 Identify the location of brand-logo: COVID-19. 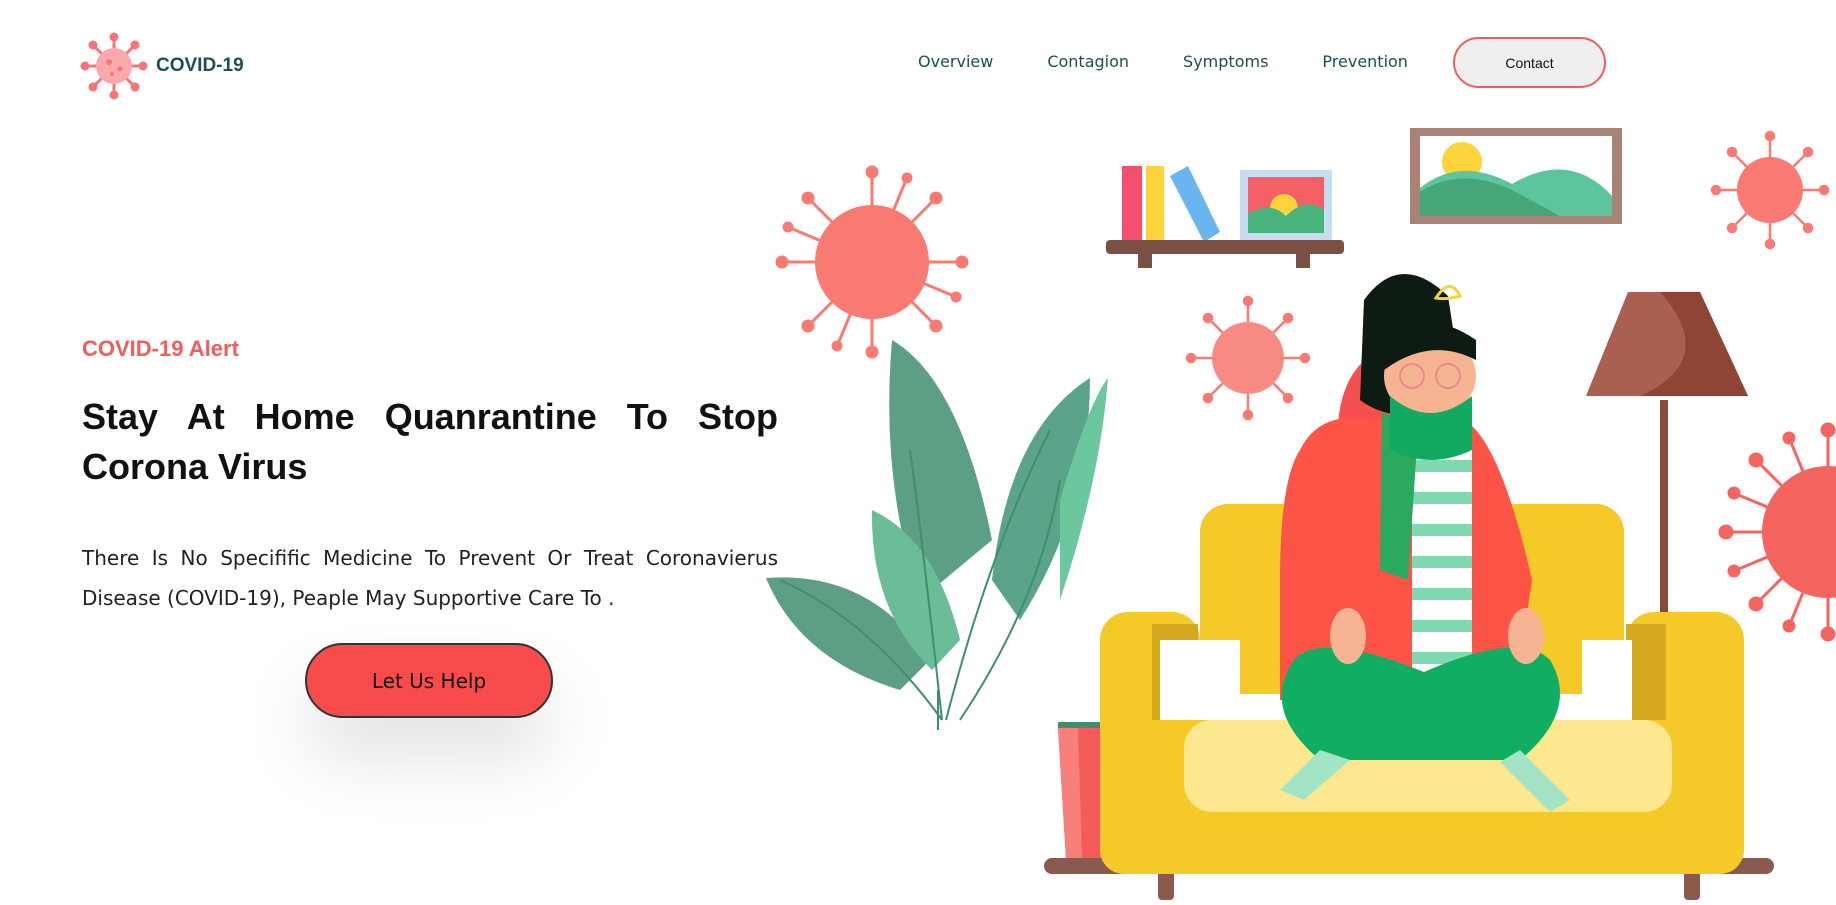
(162, 66).